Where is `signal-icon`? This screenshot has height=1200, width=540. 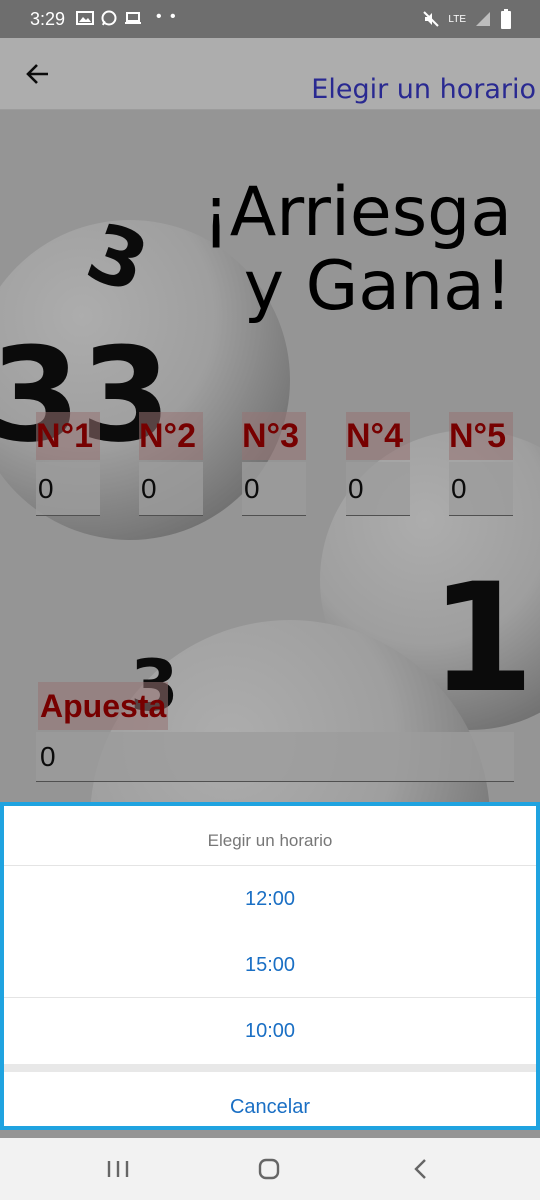 signal-icon is located at coordinates (483, 19).